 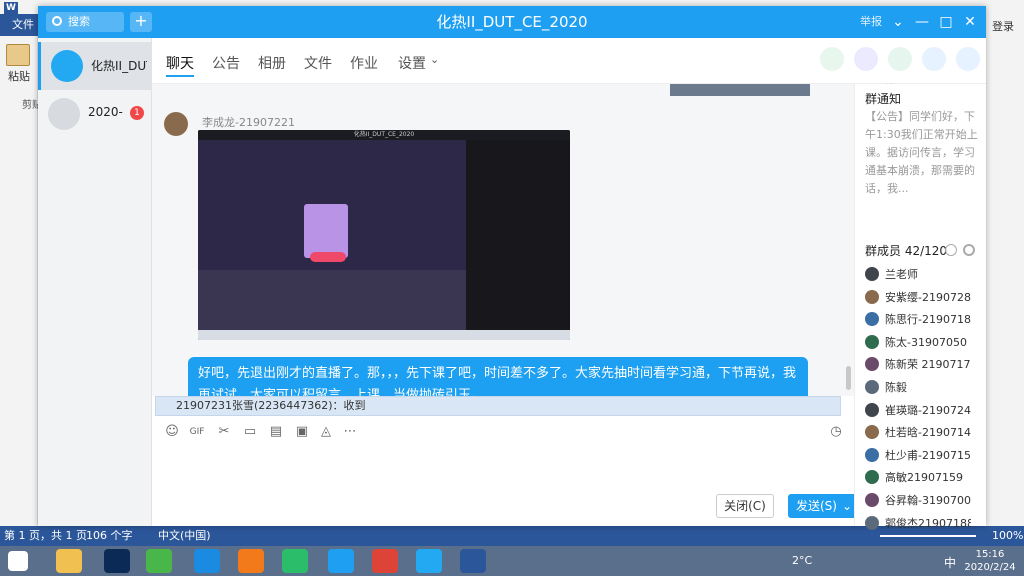 I want to click on settings-chevron-icon: ⌄, so click(x=434, y=59).